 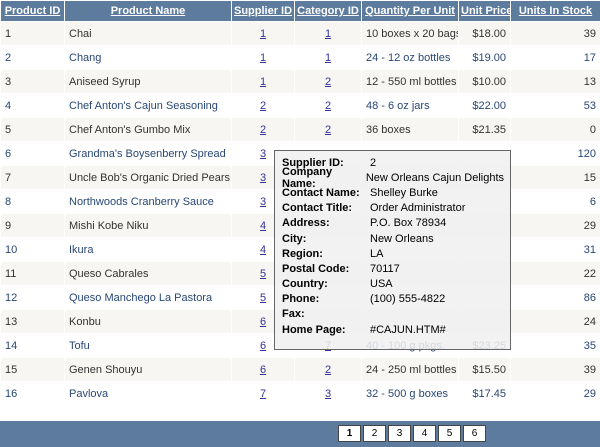 I want to click on cell-quantity-per-unit: 12 - 550 ml bottles, so click(x=410, y=81).